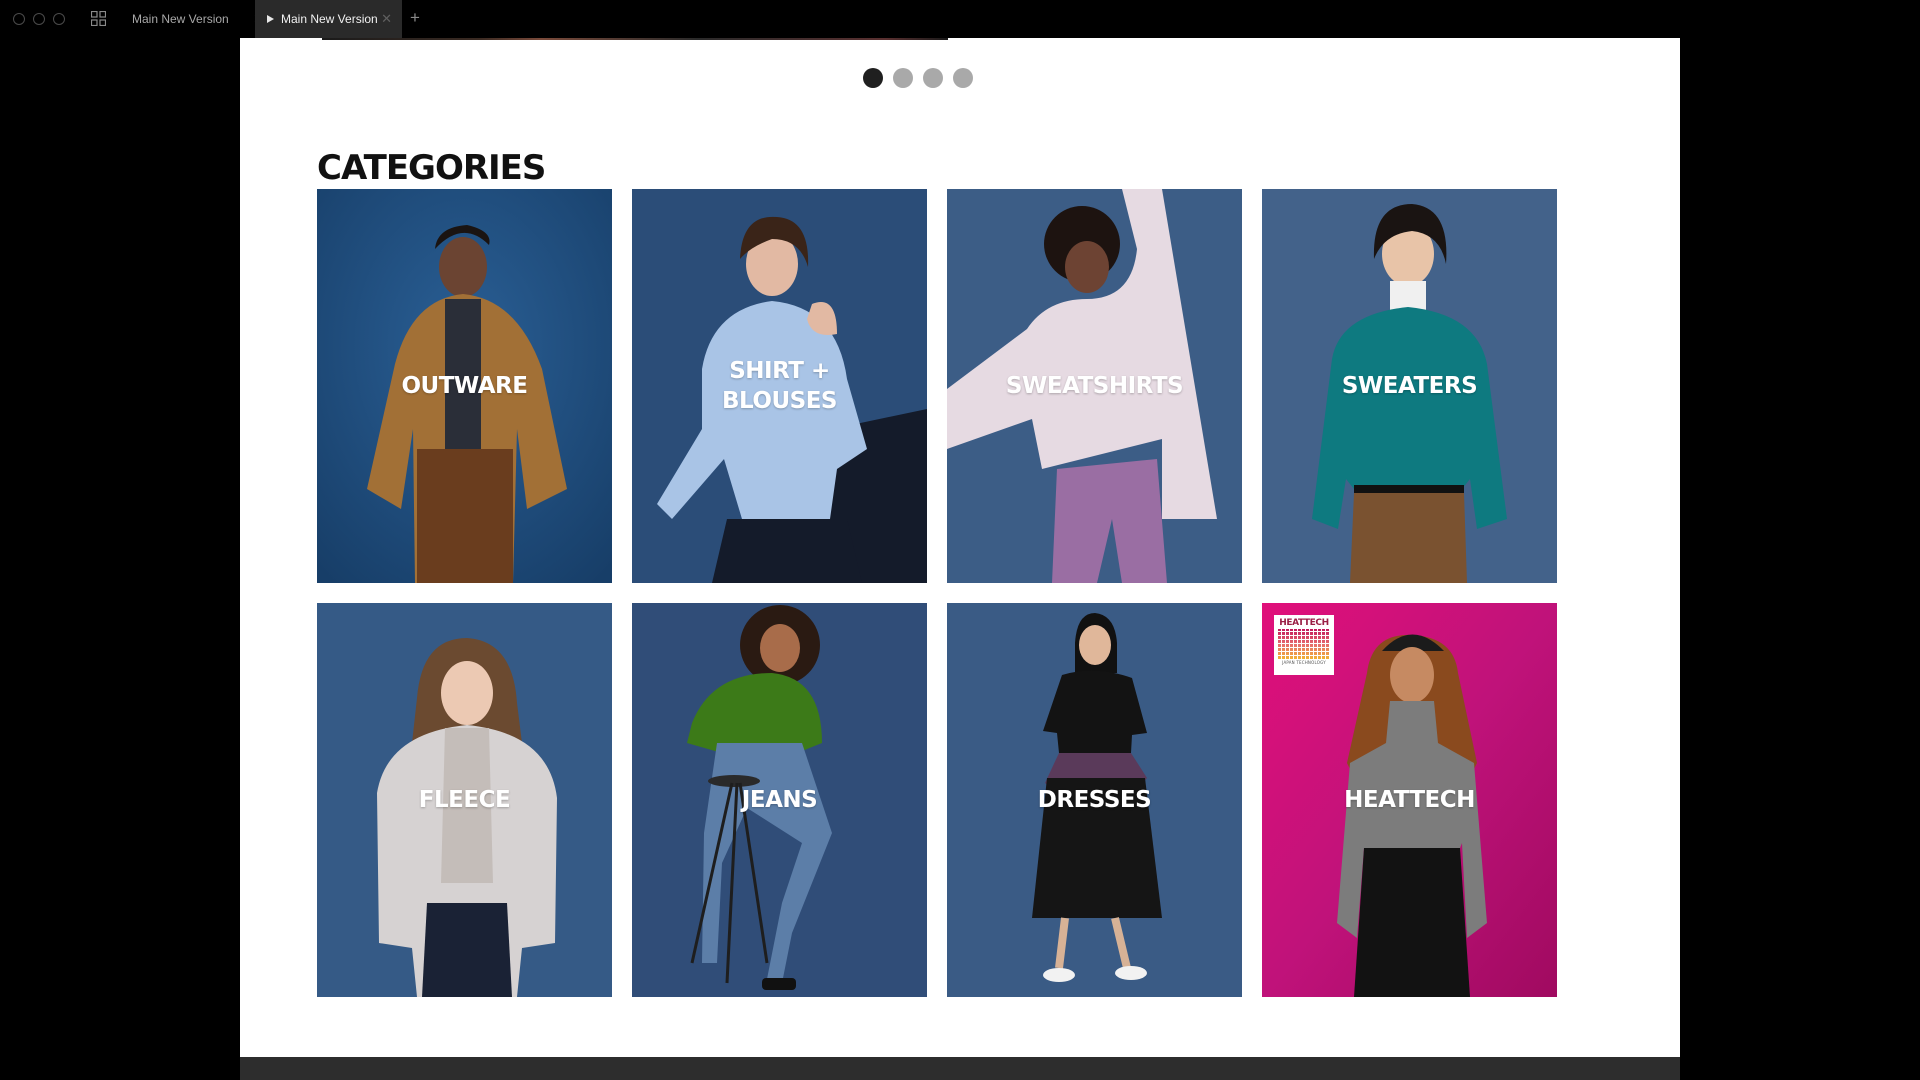  I want to click on category-label: OUTWARE, so click(464, 386).